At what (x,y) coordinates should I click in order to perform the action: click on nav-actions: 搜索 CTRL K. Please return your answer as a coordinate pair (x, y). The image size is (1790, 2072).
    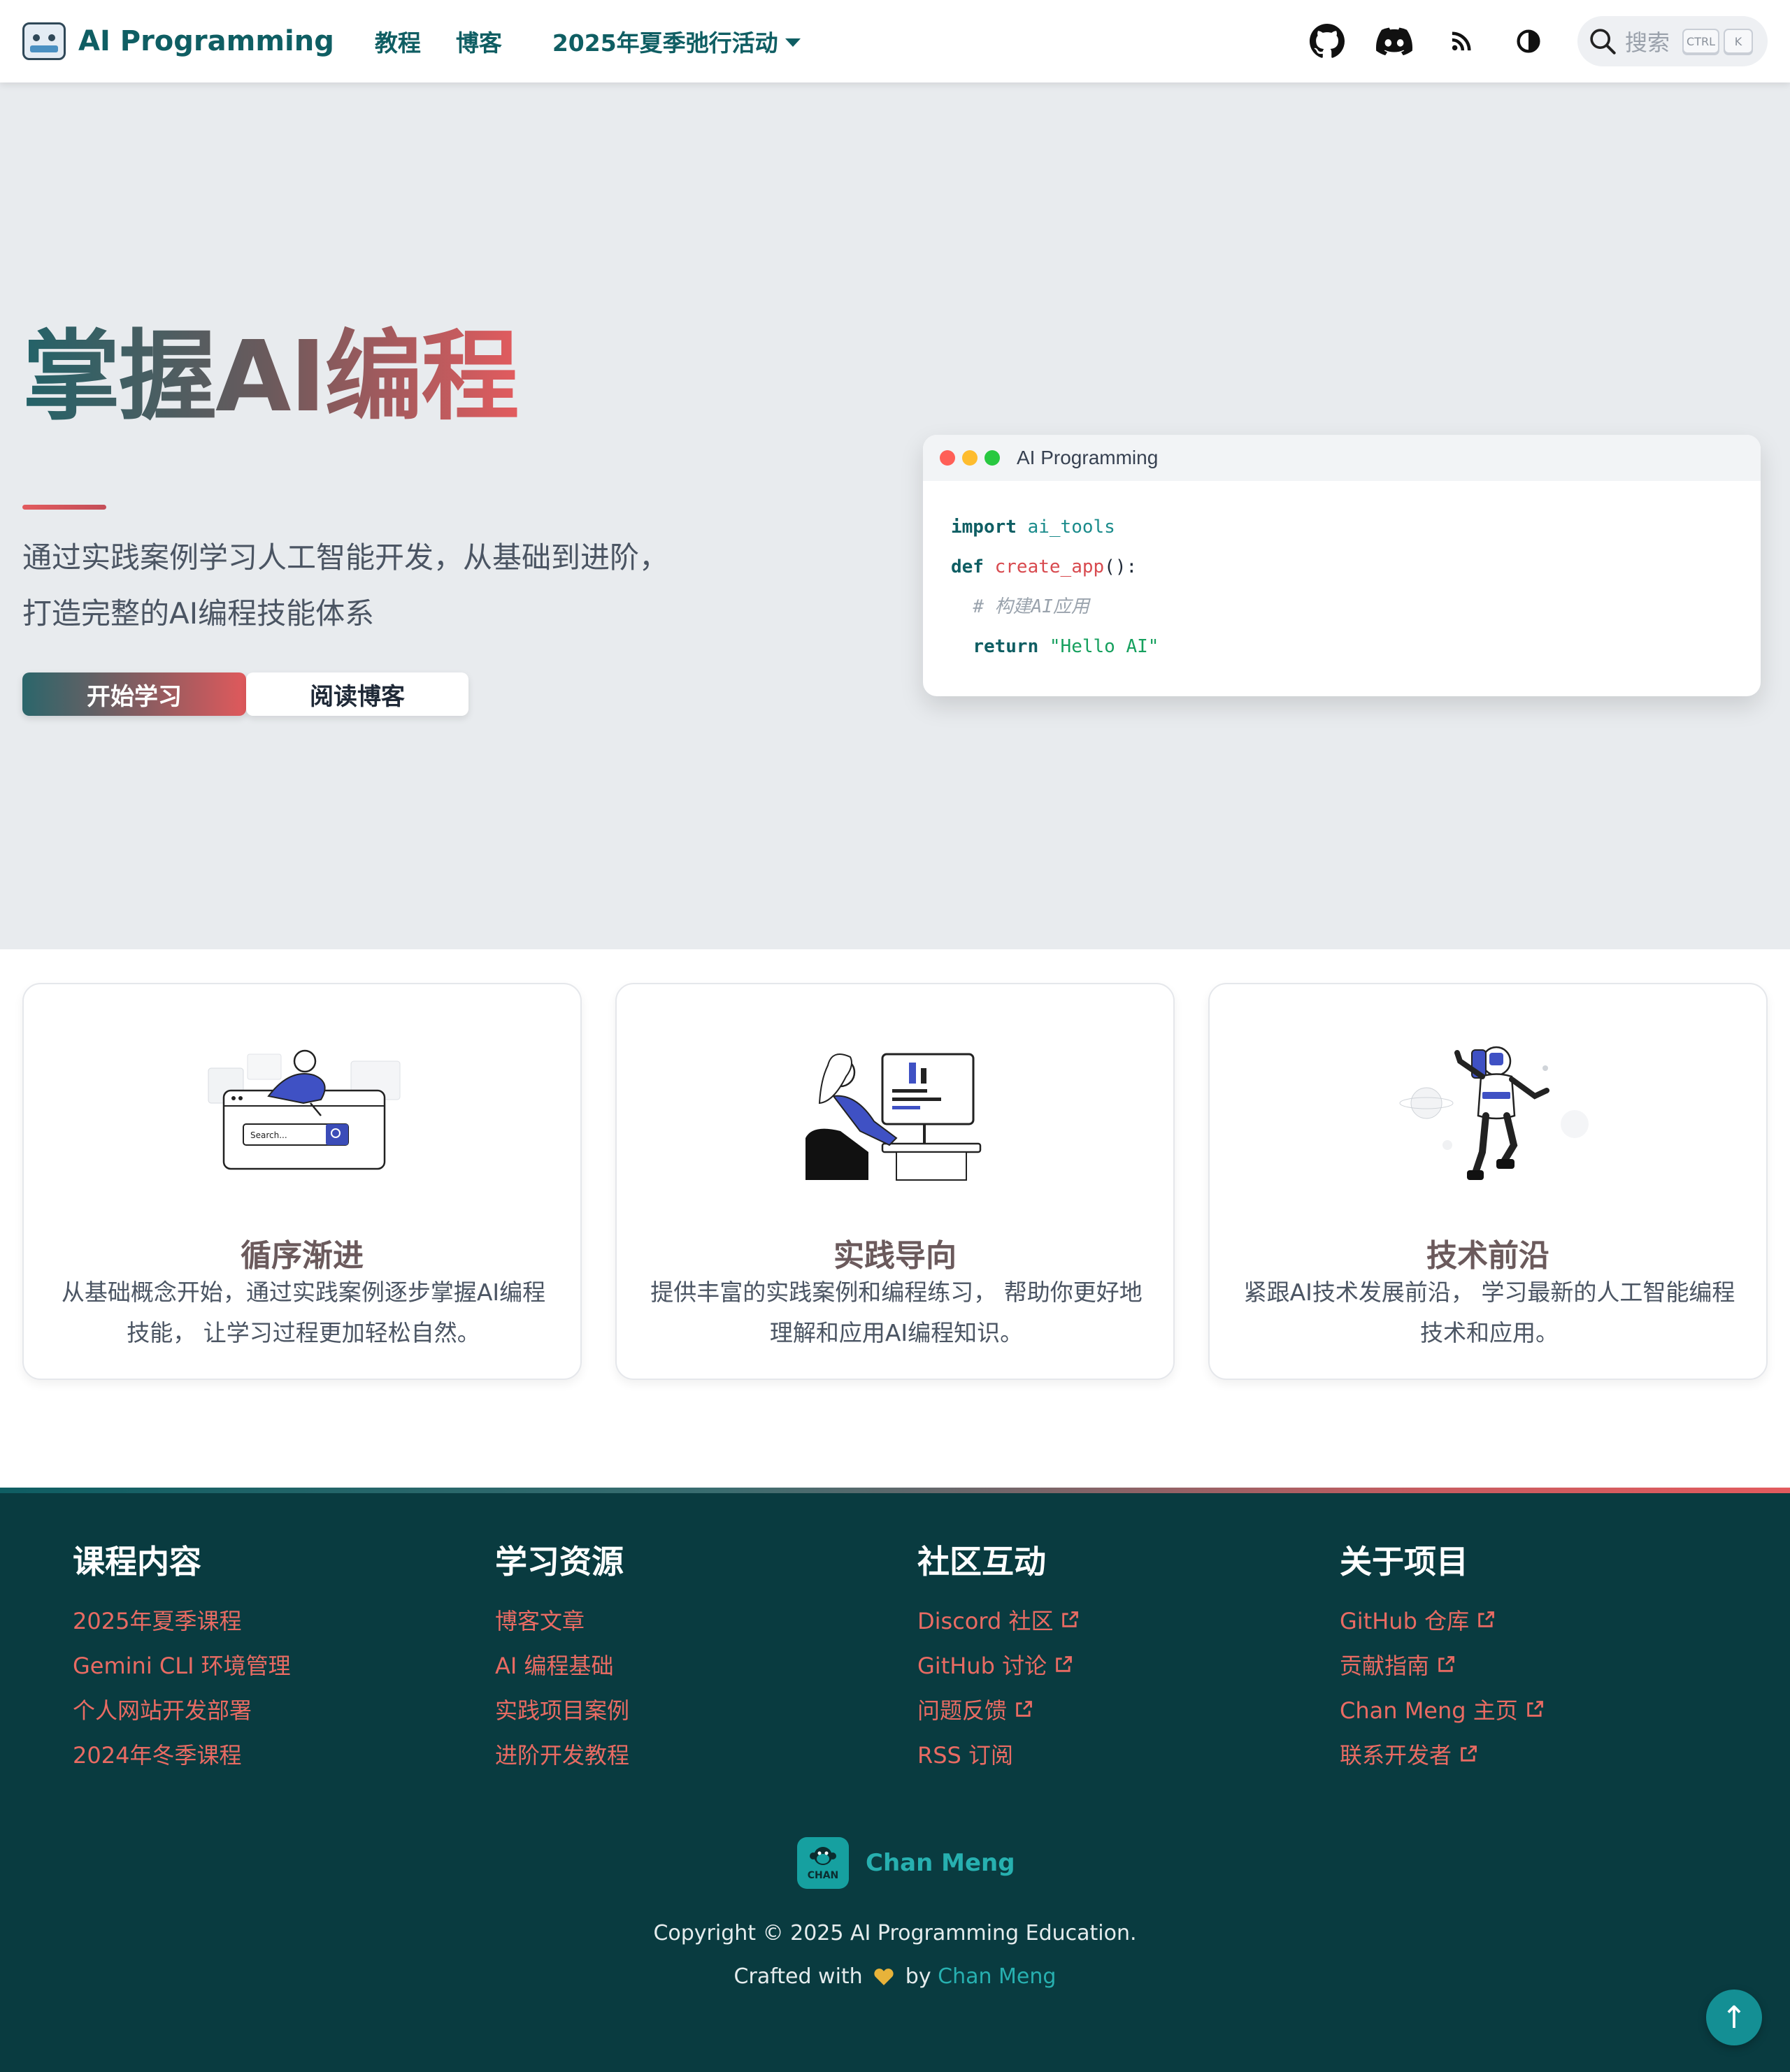
    Looking at the image, I should click on (1539, 41).